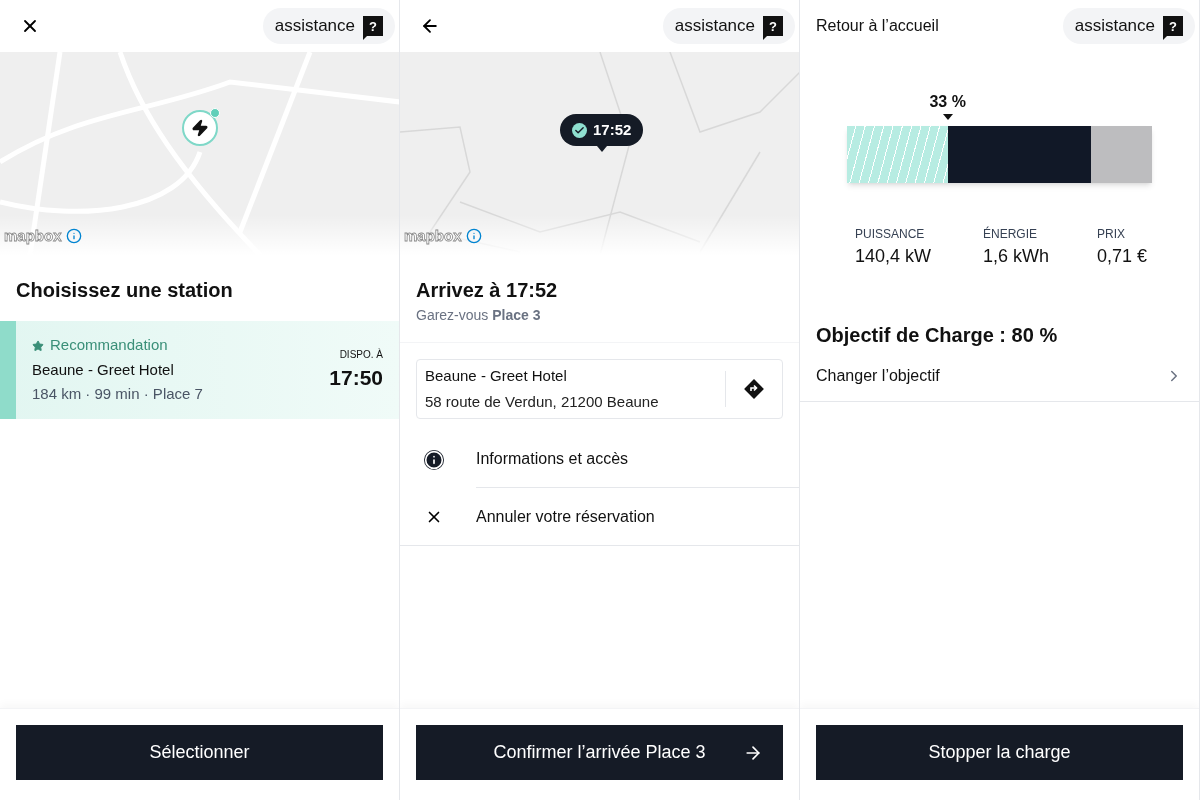 The height and width of the screenshot is (800, 1200). I want to click on primary-button: Sélectionner, so click(199, 752).